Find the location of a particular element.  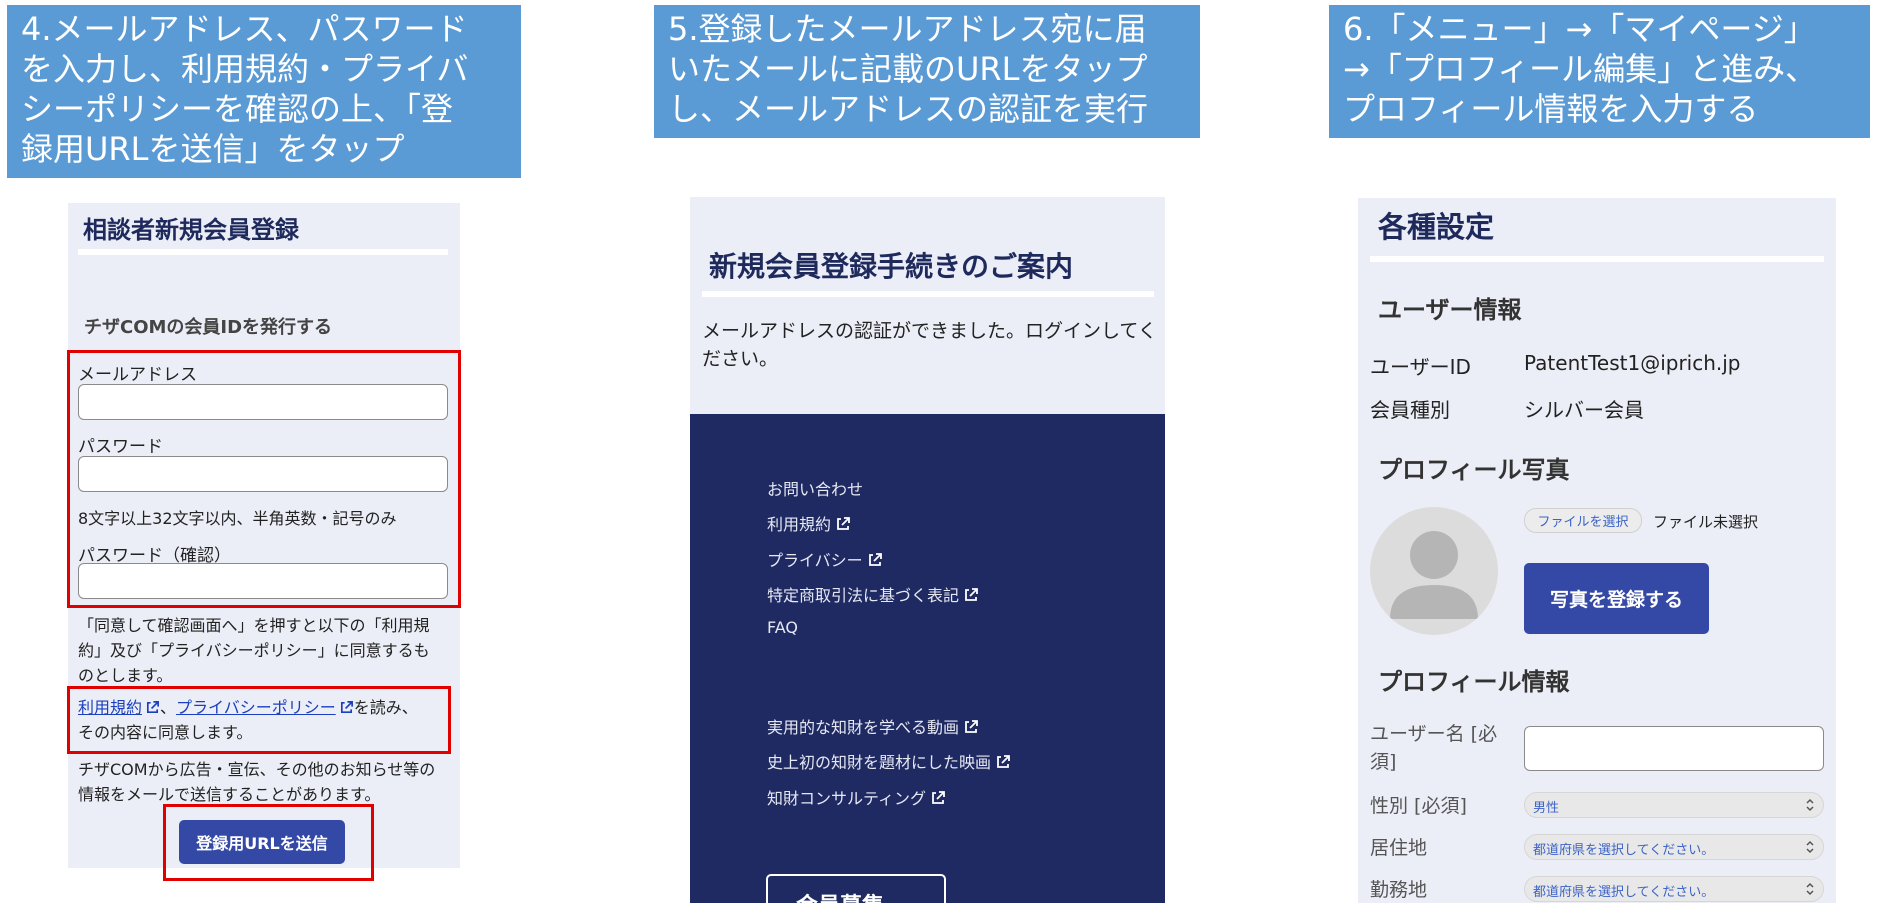

member-type-value: シルバー会員 is located at coordinates (1584, 410).